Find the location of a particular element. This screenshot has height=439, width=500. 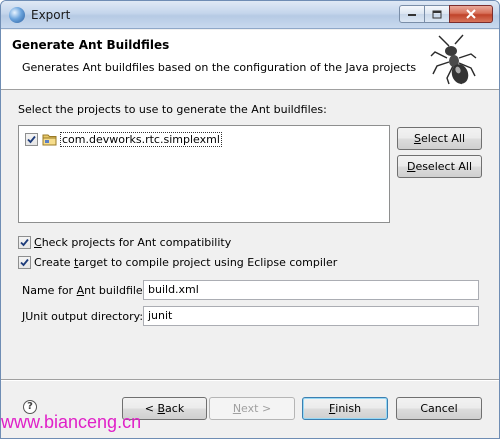

junit-label-text: Unit output directory: is located at coordinates (84, 316).